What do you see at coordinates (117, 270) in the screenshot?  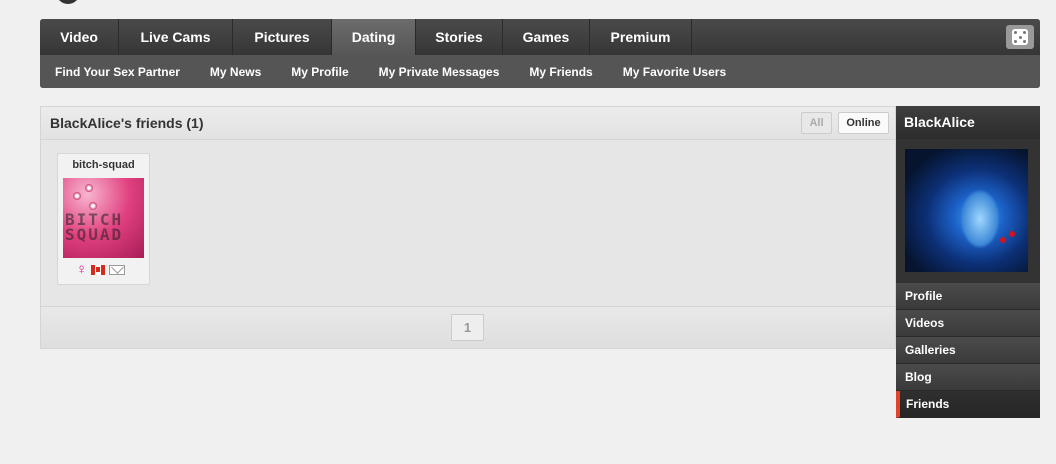 I see `mail-icon` at bounding box center [117, 270].